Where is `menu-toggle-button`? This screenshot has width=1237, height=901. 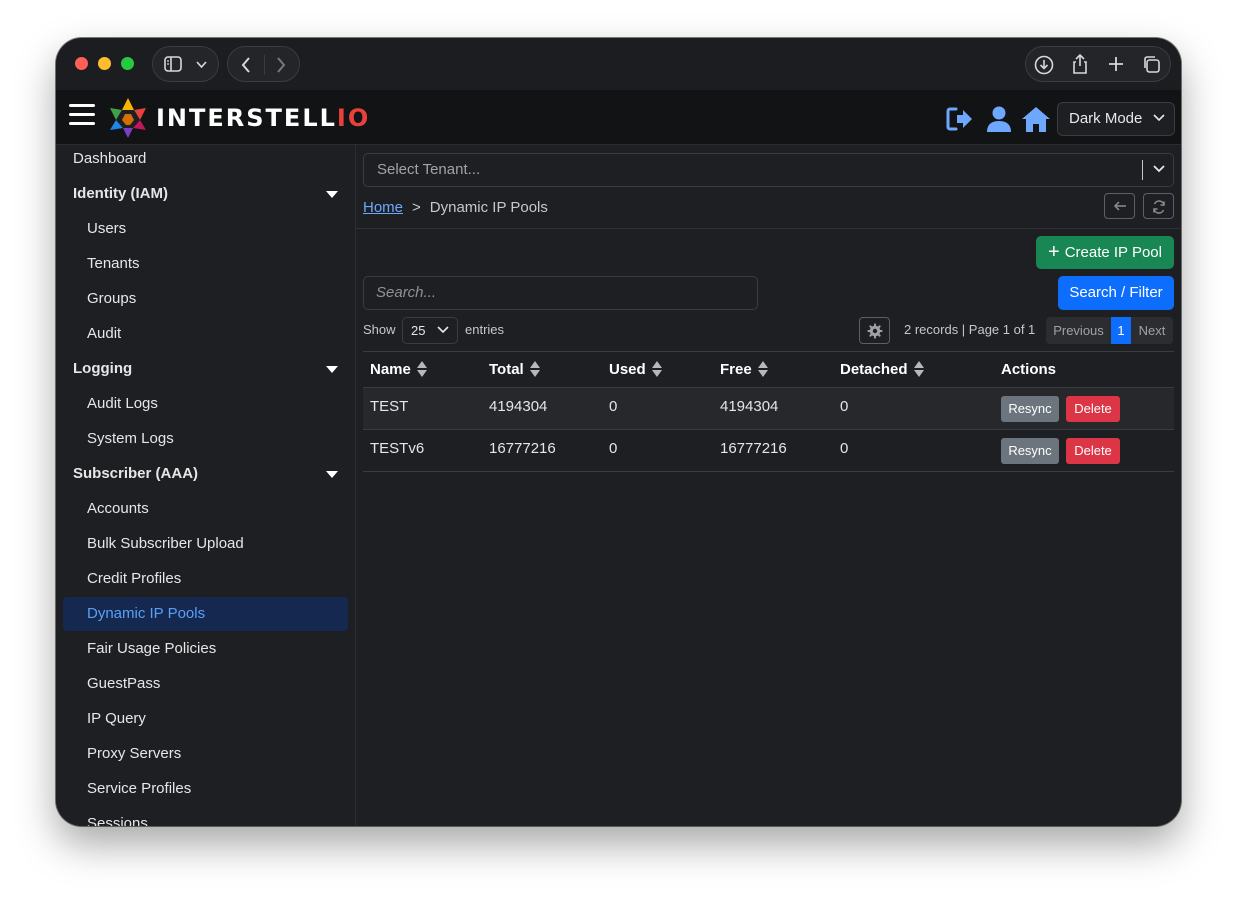 menu-toggle-button is located at coordinates (82, 117).